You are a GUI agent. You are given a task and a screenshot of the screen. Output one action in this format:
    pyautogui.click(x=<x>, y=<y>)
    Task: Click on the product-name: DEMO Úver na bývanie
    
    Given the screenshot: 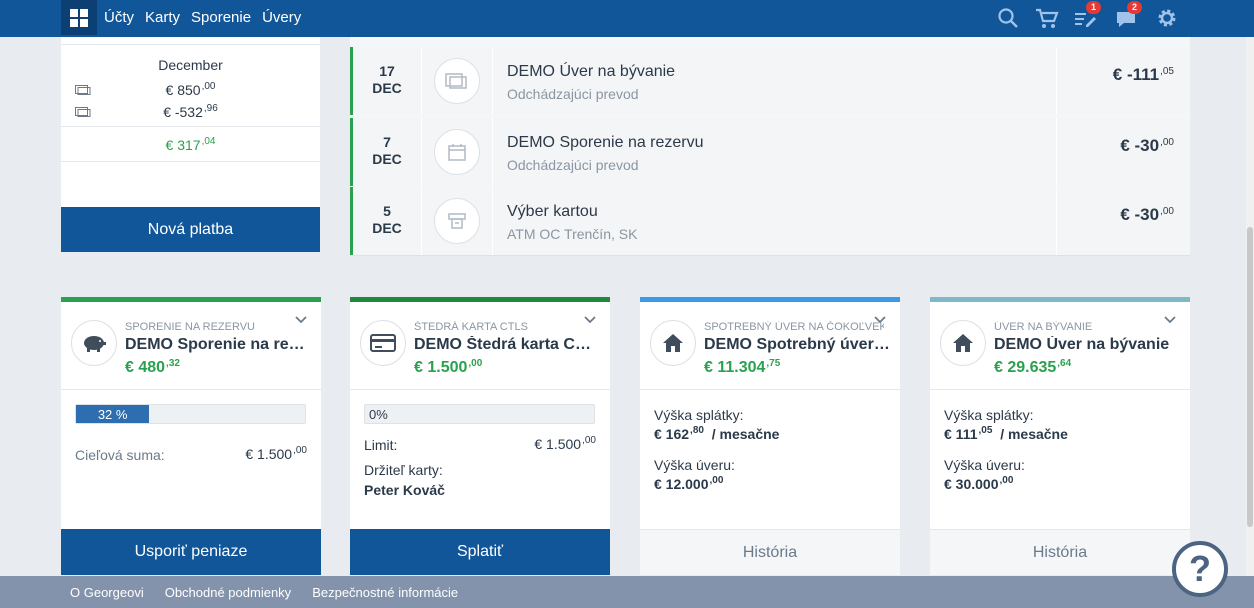 What is the action you would take?
    pyautogui.click(x=1082, y=344)
    